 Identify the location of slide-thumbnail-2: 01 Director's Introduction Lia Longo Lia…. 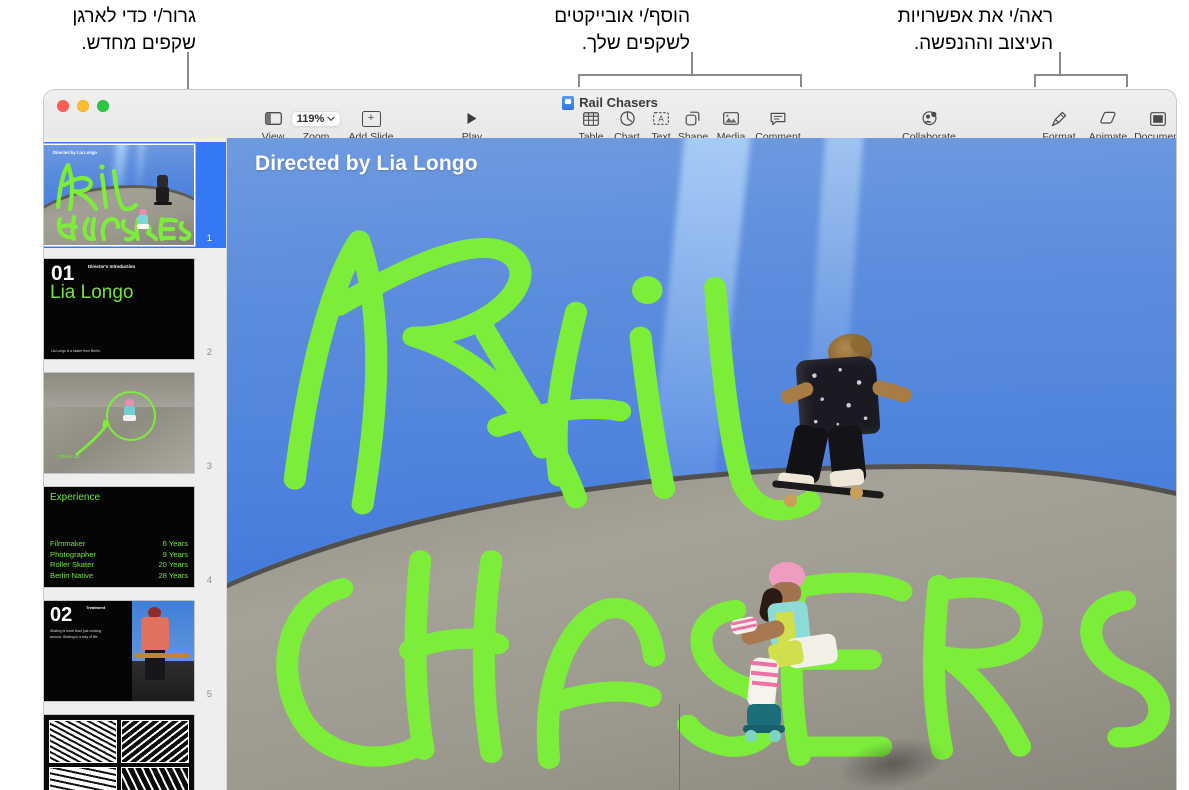
(135, 309).